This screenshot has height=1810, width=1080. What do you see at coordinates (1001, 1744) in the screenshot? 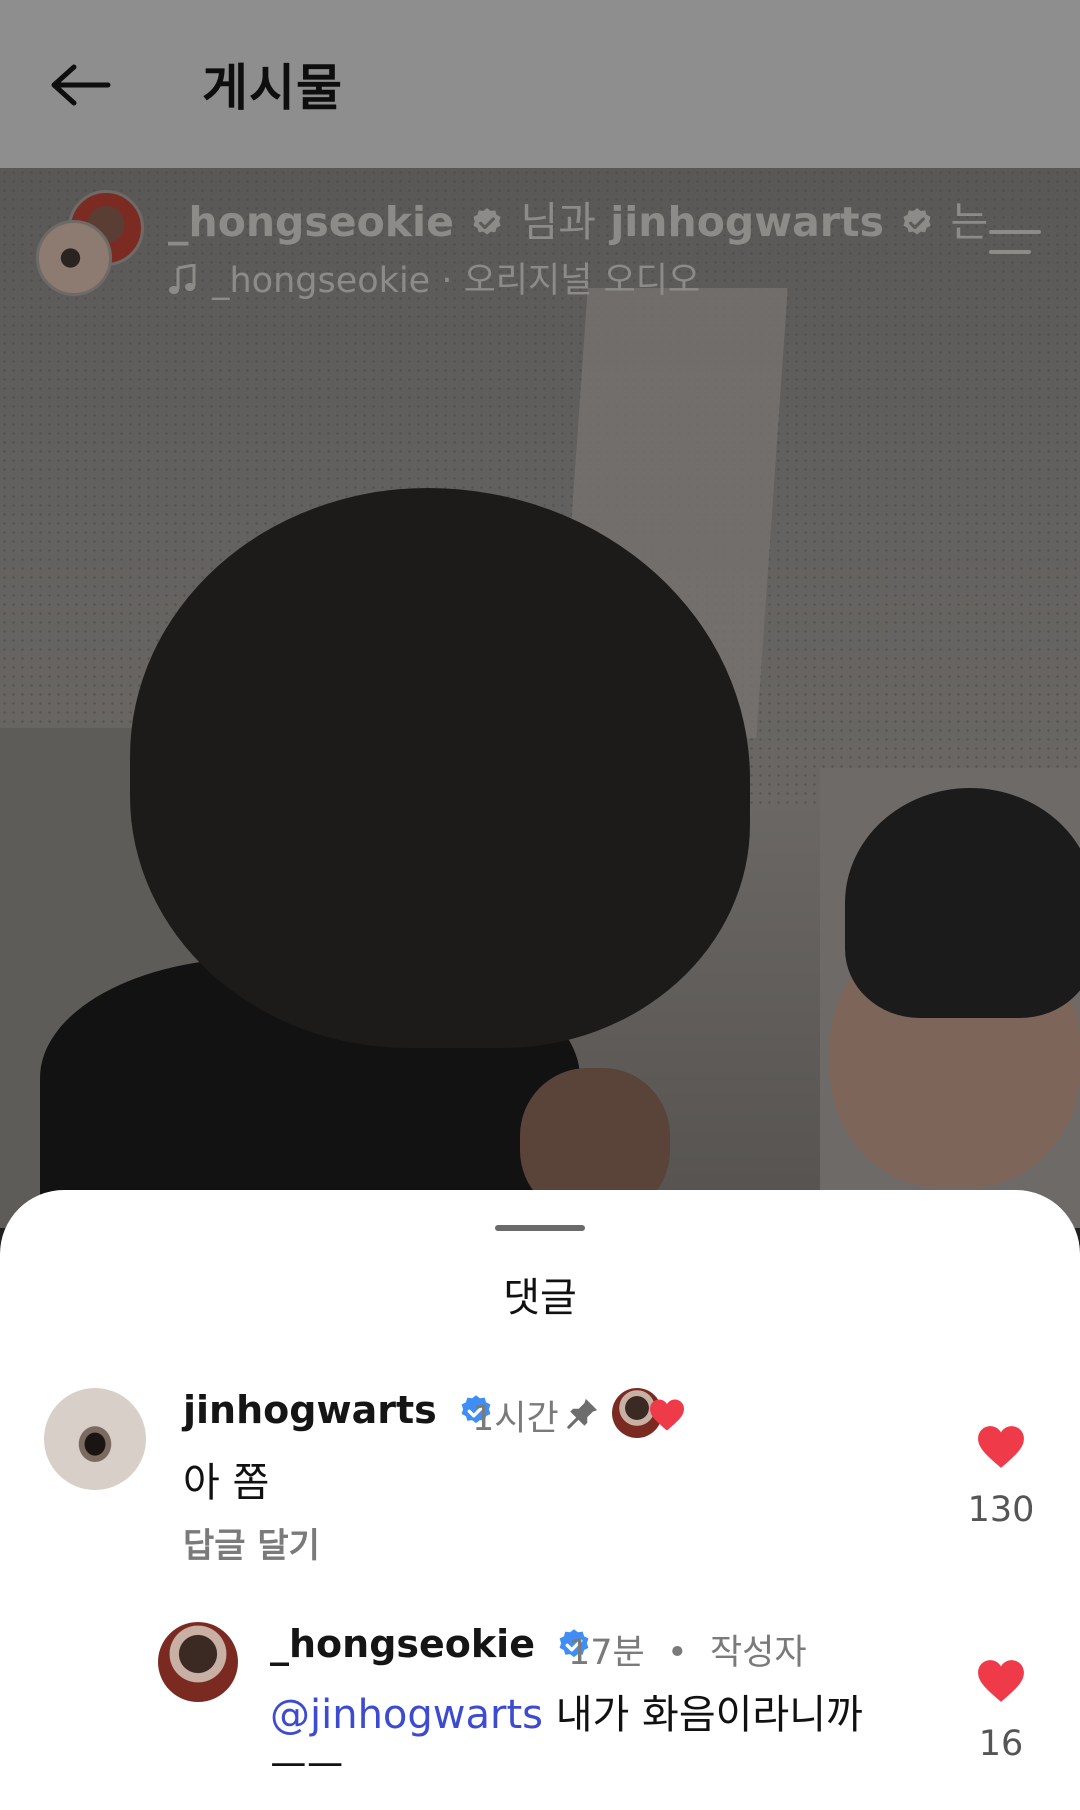
I see `like-count: 16` at bounding box center [1001, 1744].